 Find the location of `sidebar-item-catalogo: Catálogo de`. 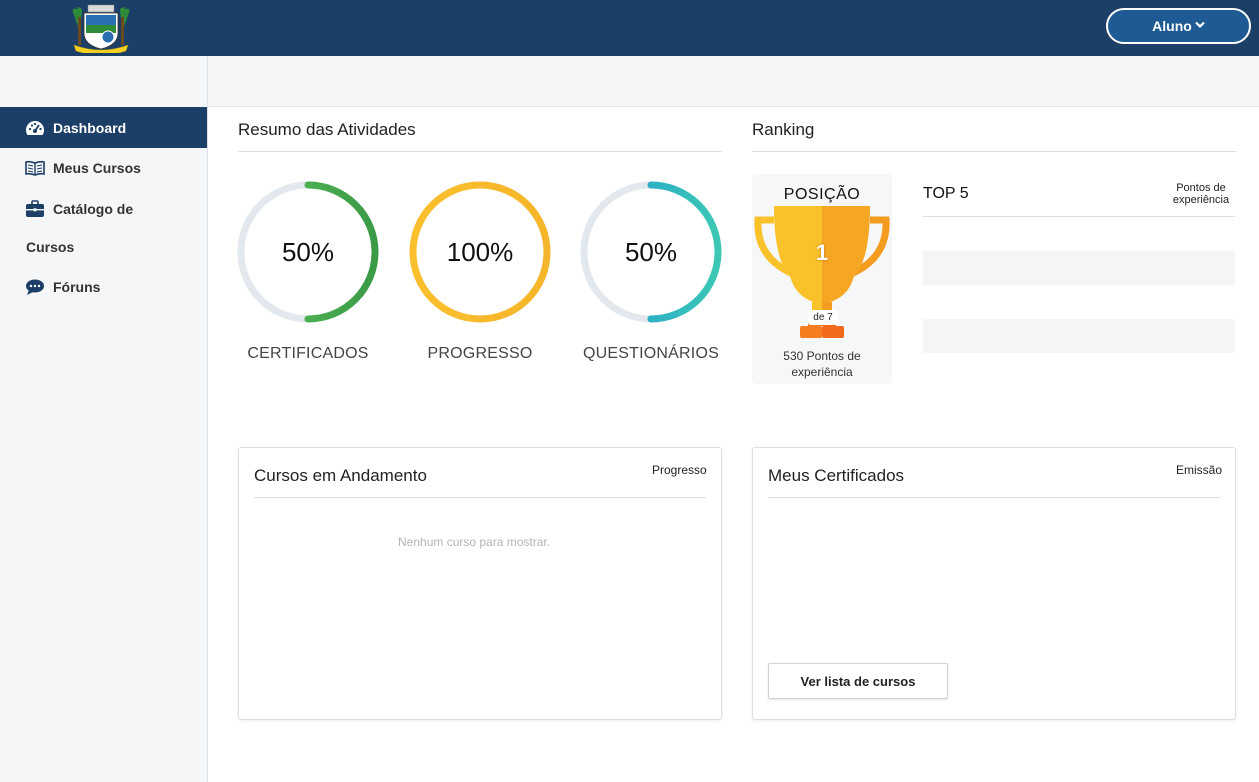

sidebar-item-catalogo: Catálogo de is located at coordinates (103, 209).